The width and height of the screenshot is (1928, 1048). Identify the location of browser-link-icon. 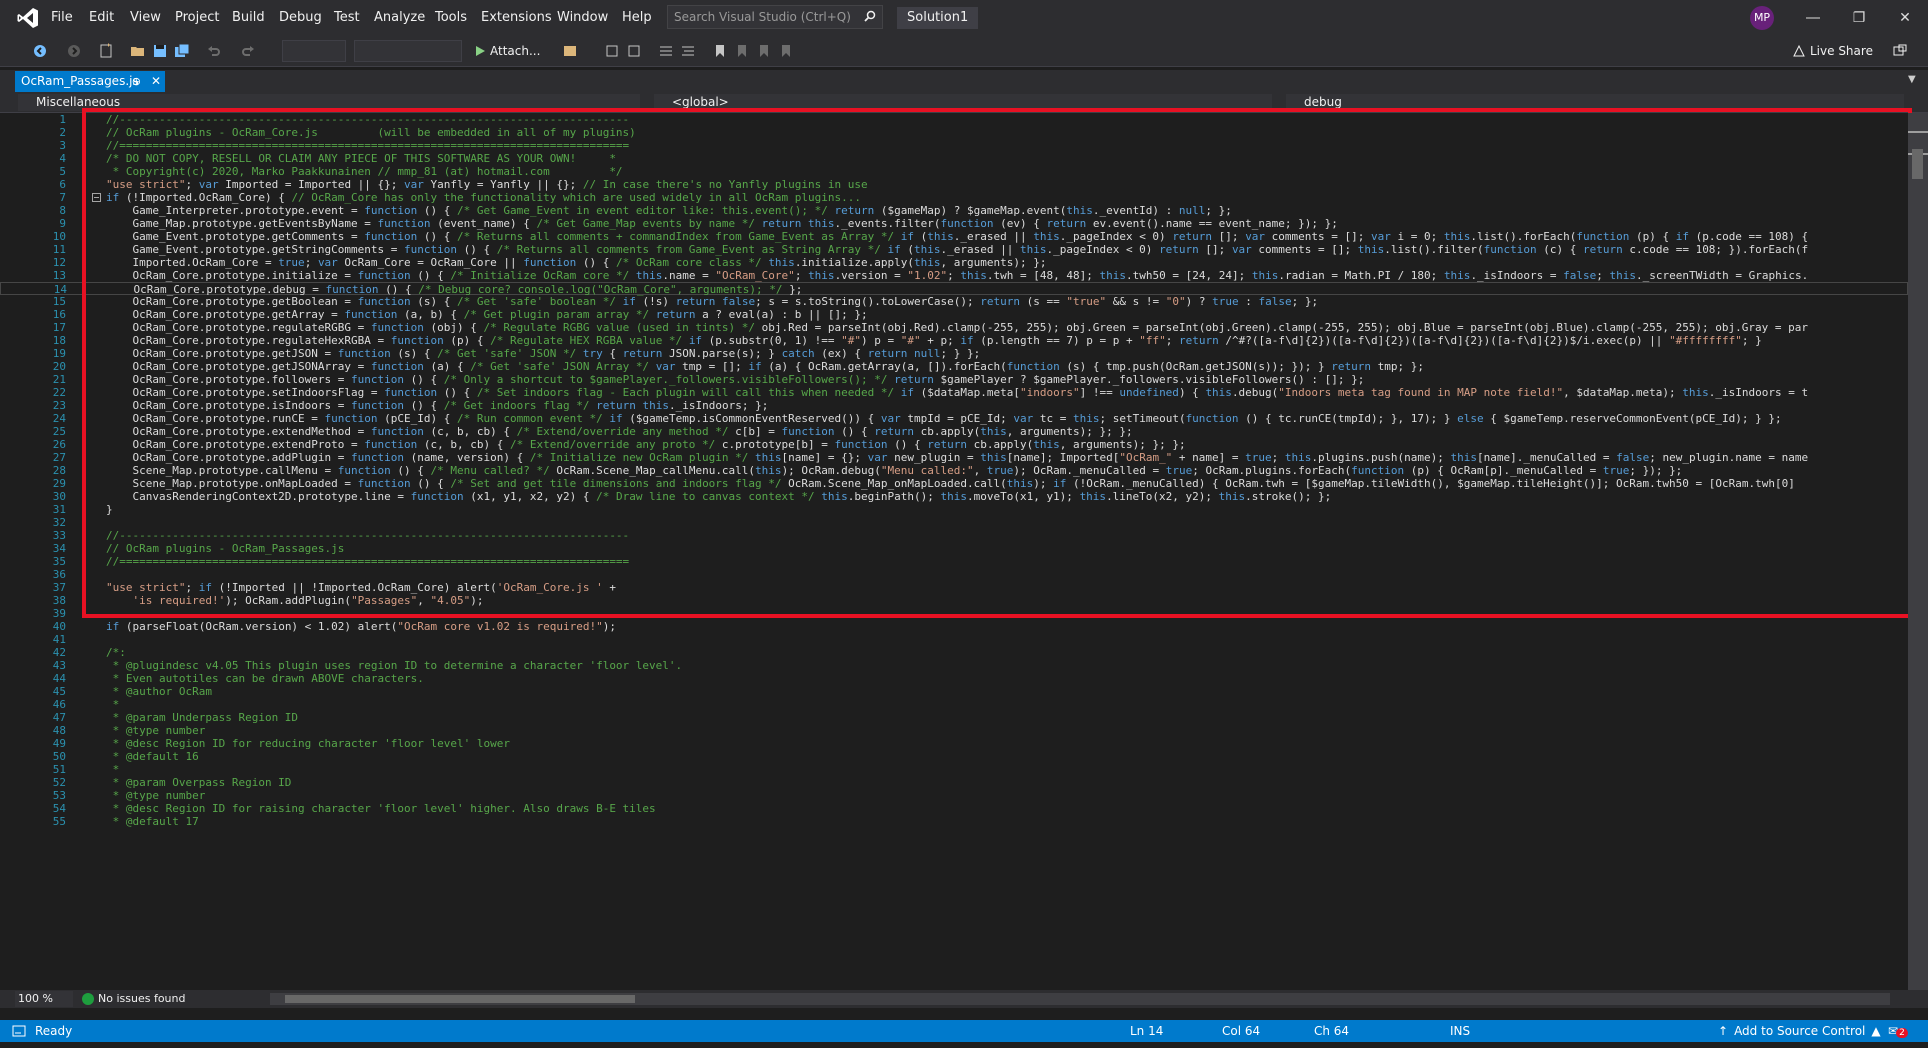
(570, 51).